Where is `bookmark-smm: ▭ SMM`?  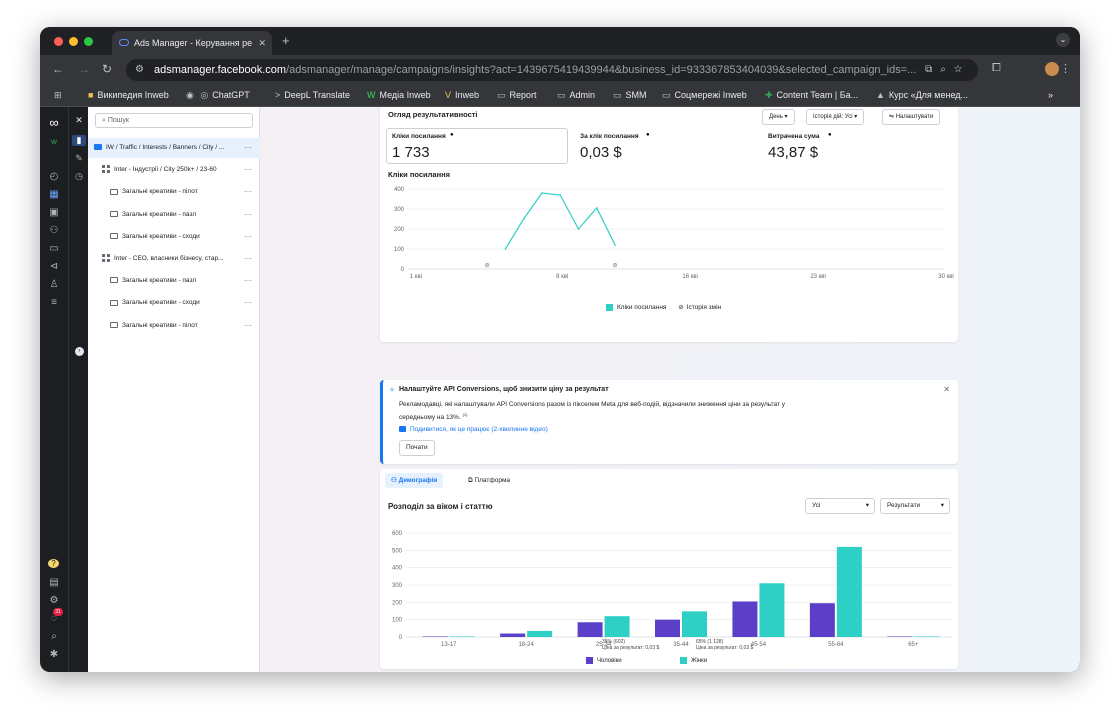
bookmark-smm: ▭ SMM is located at coordinates (630, 95).